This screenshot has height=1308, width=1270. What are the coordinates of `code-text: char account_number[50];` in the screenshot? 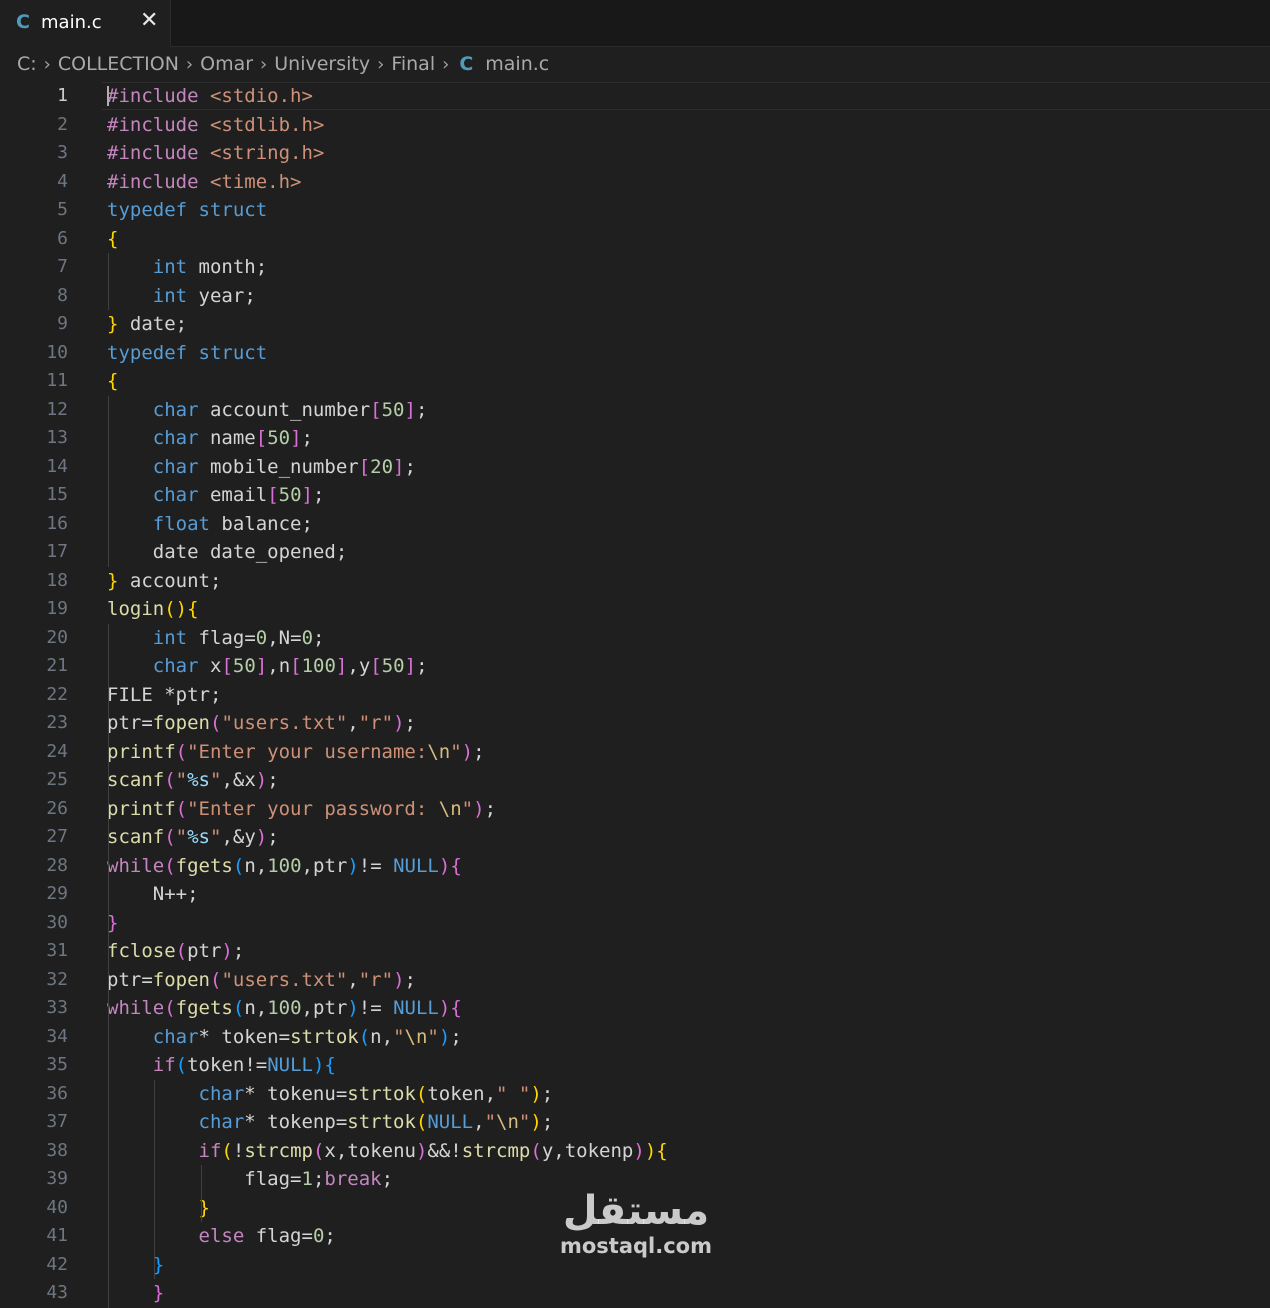 It's located at (290, 409).